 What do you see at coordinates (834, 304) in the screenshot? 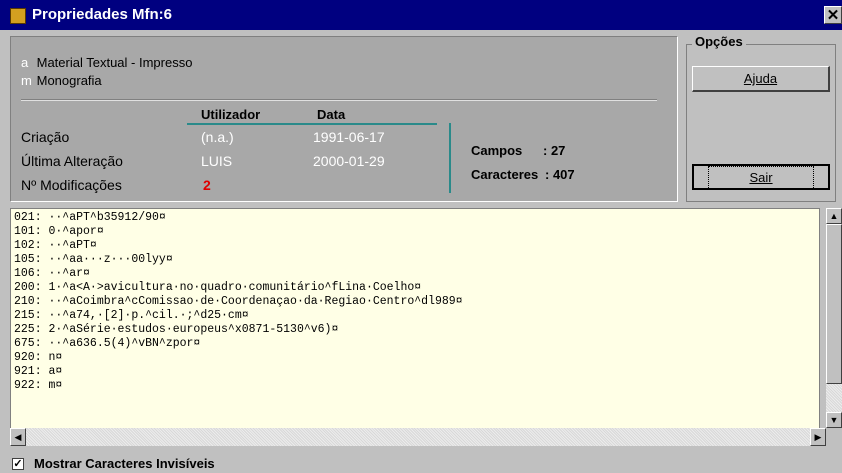
I see `scroll-thumb` at bounding box center [834, 304].